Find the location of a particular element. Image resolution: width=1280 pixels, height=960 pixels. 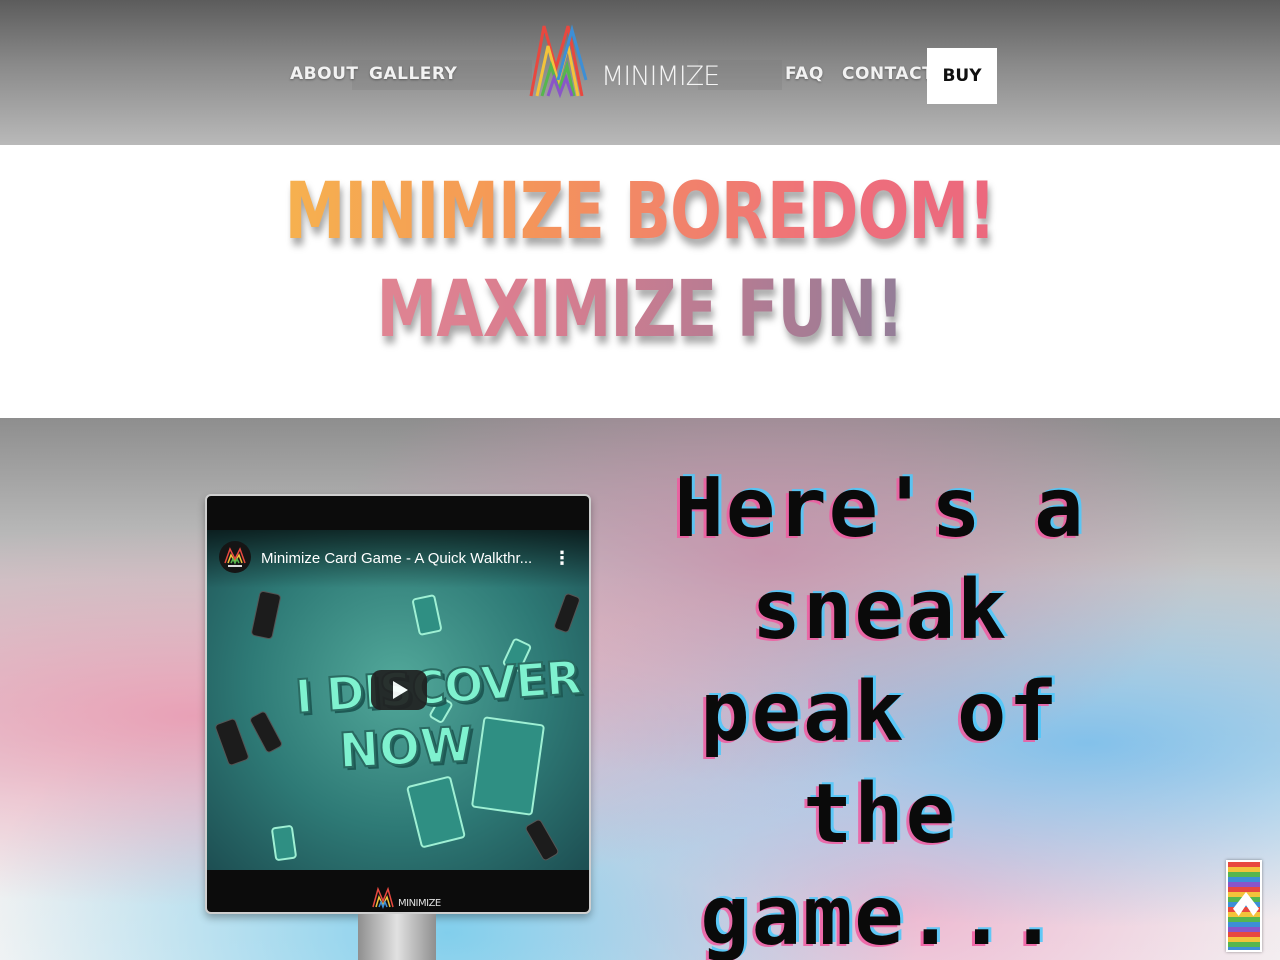

sneak-line: peak of is located at coordinates (880, 712).